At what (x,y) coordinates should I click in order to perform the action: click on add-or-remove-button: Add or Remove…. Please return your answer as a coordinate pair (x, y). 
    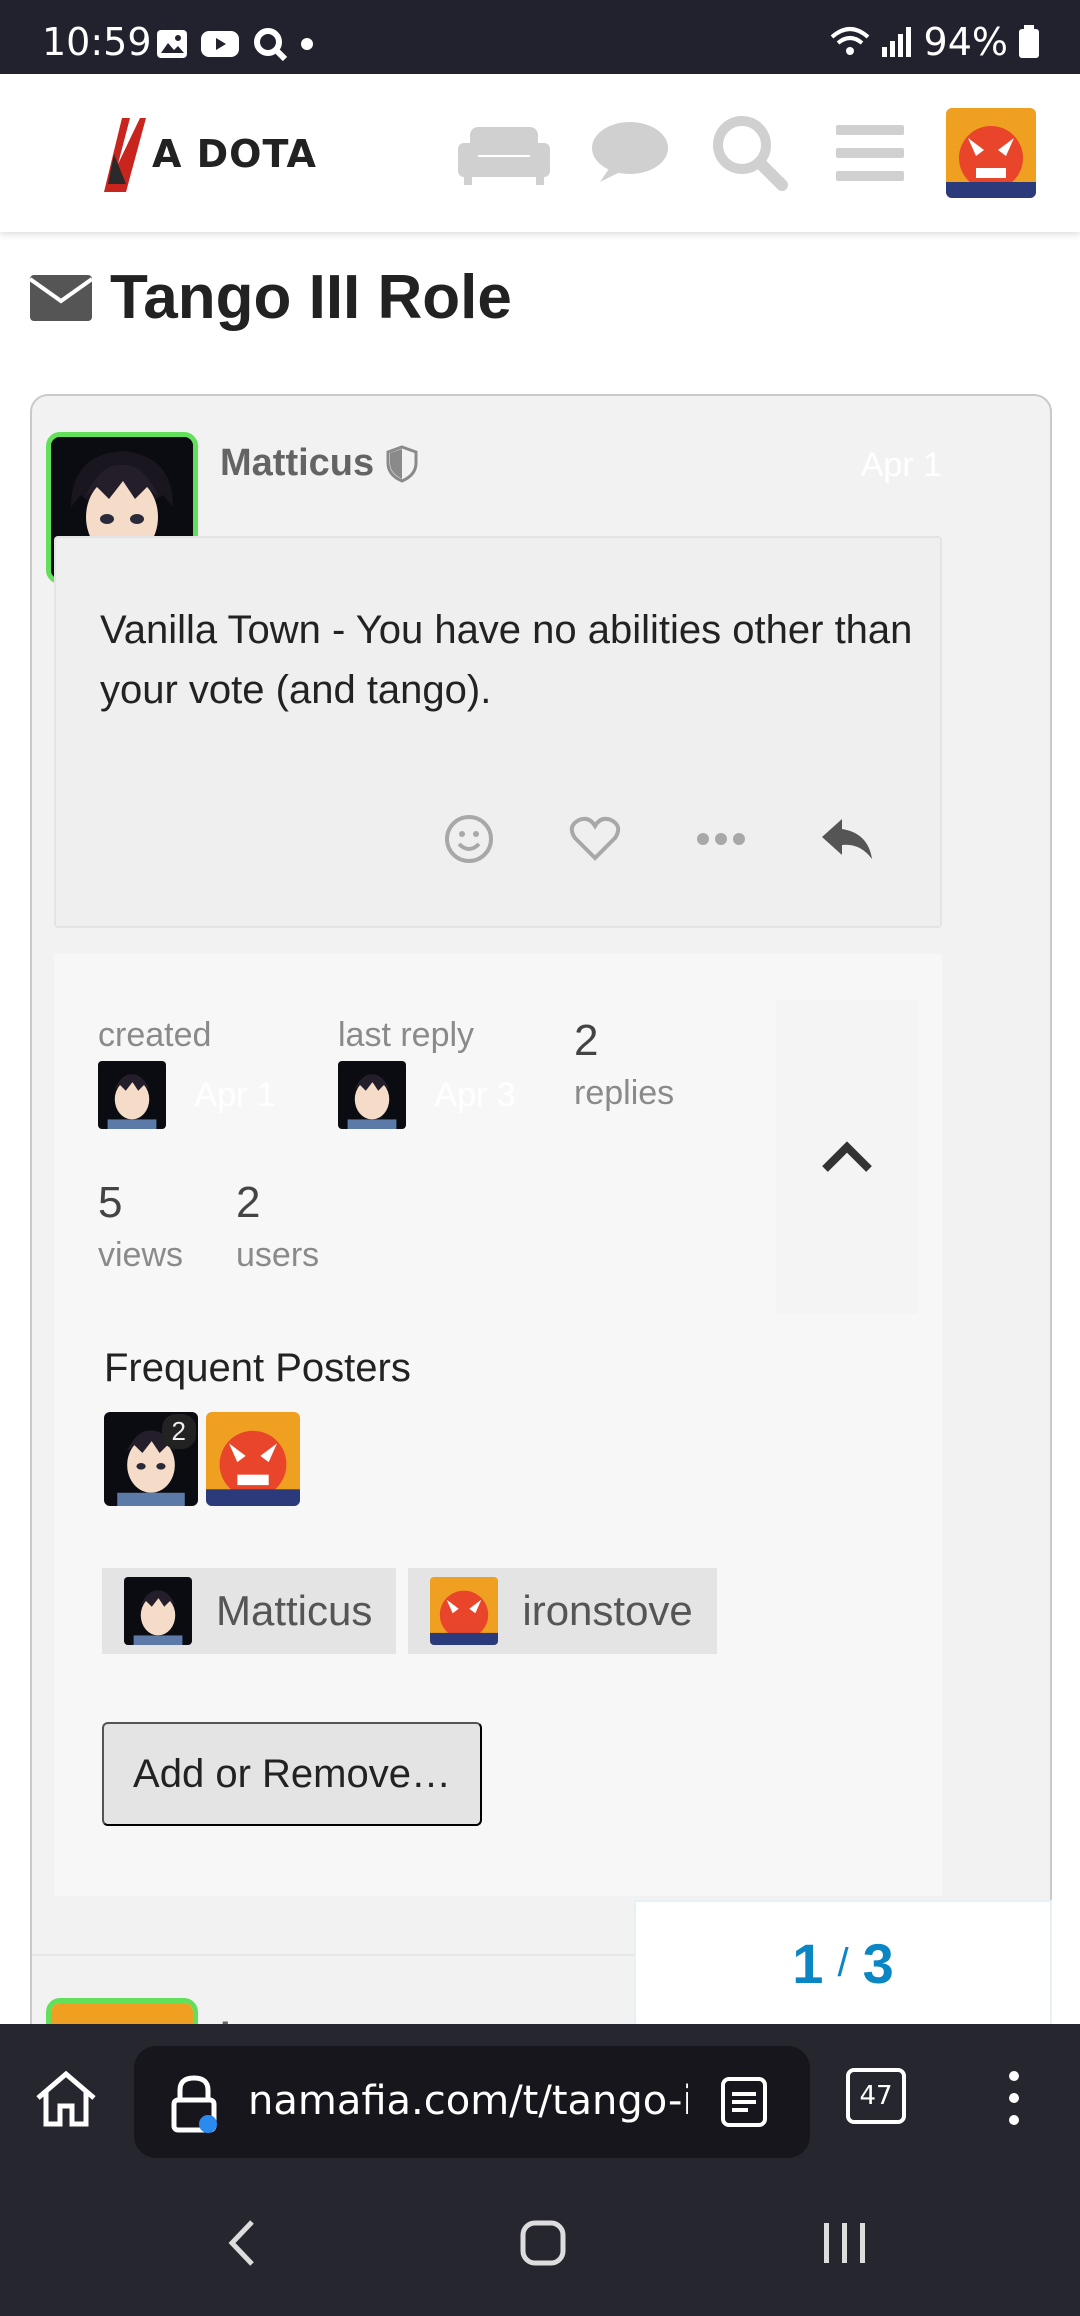
    Looking at the image, I should click on (292, 1774).